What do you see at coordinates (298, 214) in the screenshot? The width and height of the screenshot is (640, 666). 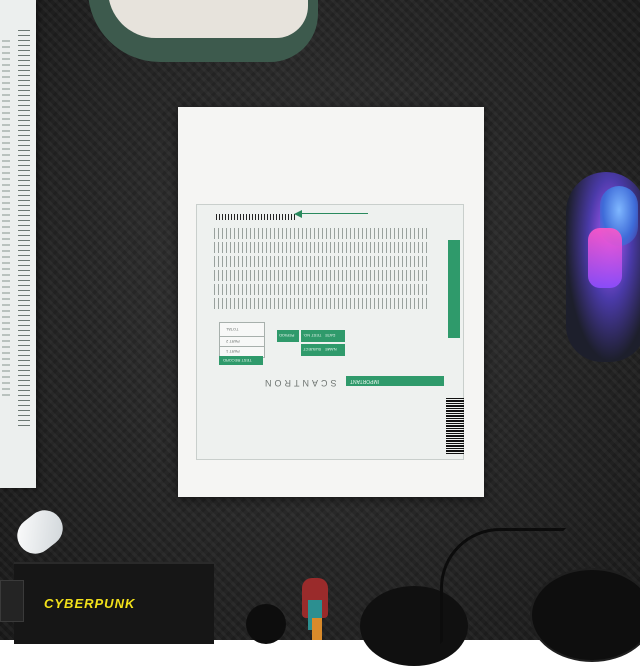 I see `feed-arrow-icon` at bounding box center [298, 214].